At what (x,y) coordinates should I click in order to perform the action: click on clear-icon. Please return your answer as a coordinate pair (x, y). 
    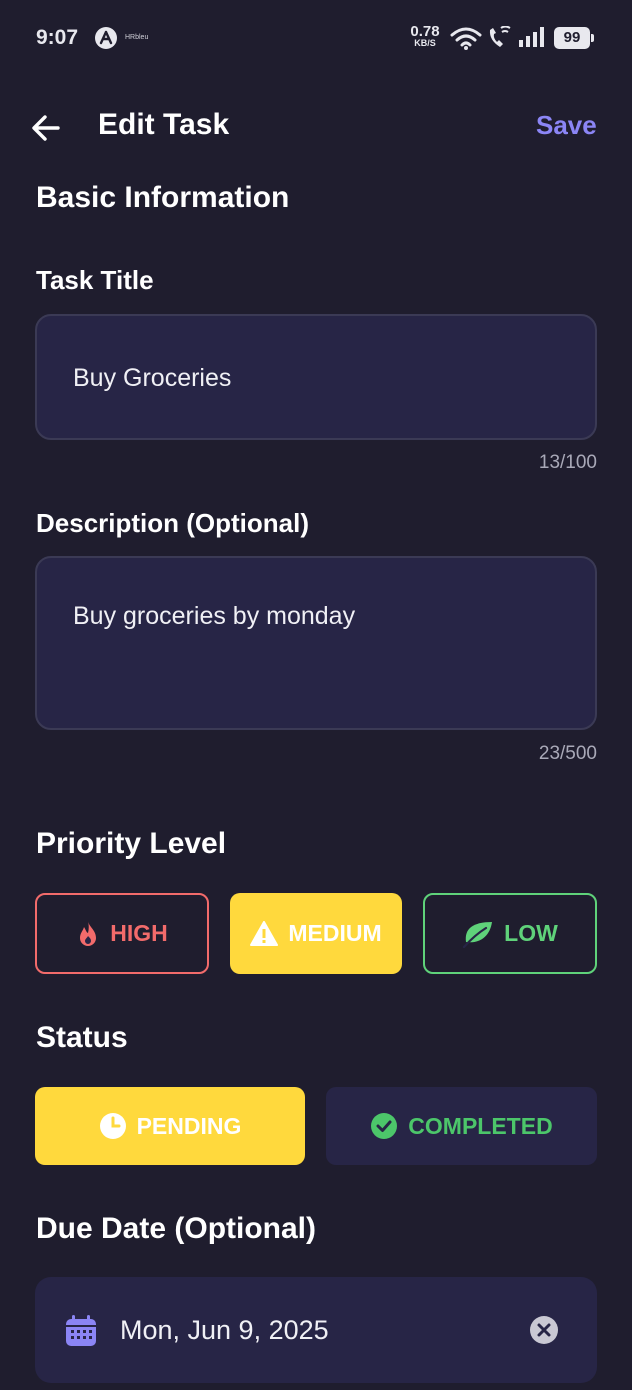
    Looking at the image, I should click on (544, 1330).